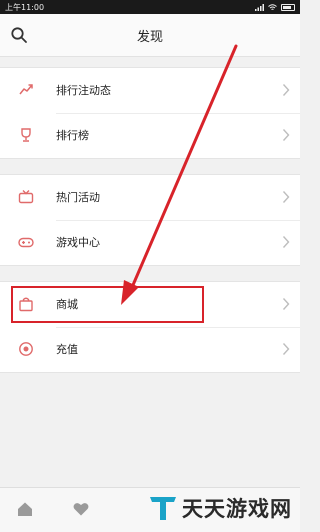 This screenshot has width=320, height=532. I want to click on heart-icon, so click(81, 509).